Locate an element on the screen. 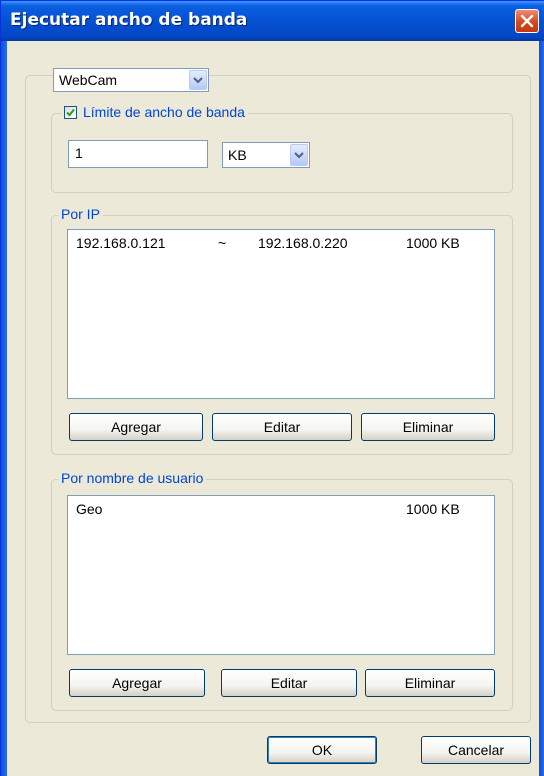 This screenshot has width=544, height=776. close-icon is located at coordinates (527, 21).